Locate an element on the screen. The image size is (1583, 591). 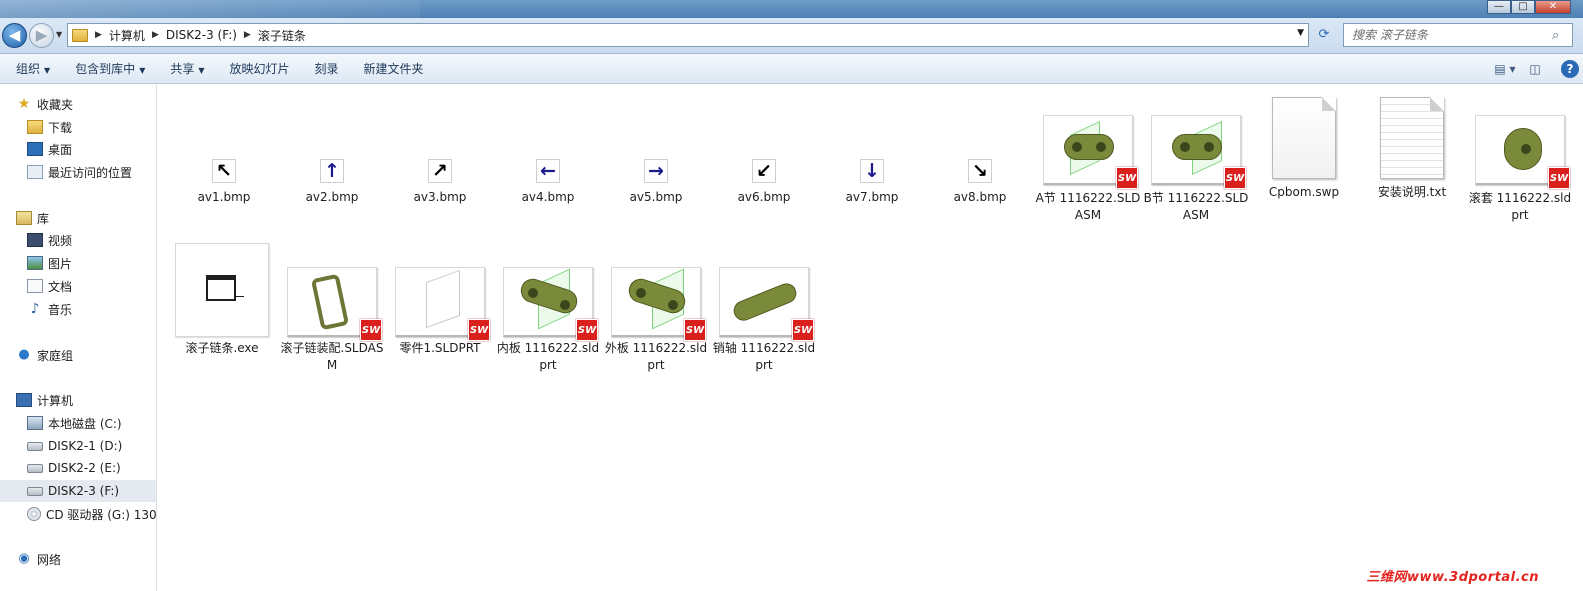
nav-drive-g: CD 驱动器 (G:) 130: is located at coordinates (94, 514).